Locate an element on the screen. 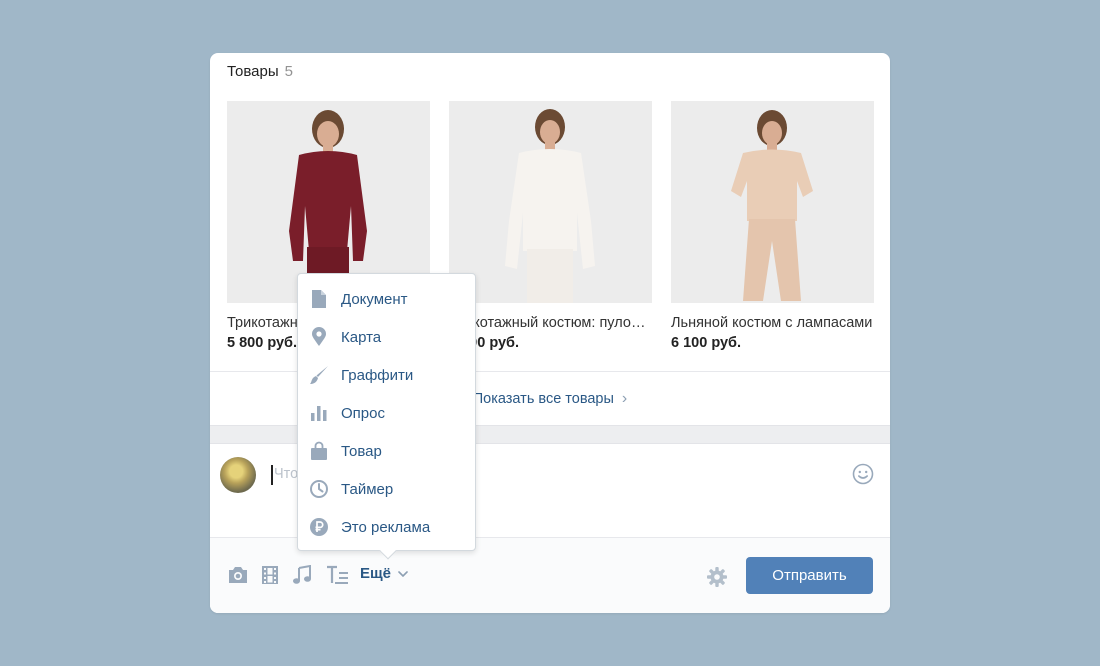 The image size is (1100, 666). camera-icon is located at coordinates (238, 575).